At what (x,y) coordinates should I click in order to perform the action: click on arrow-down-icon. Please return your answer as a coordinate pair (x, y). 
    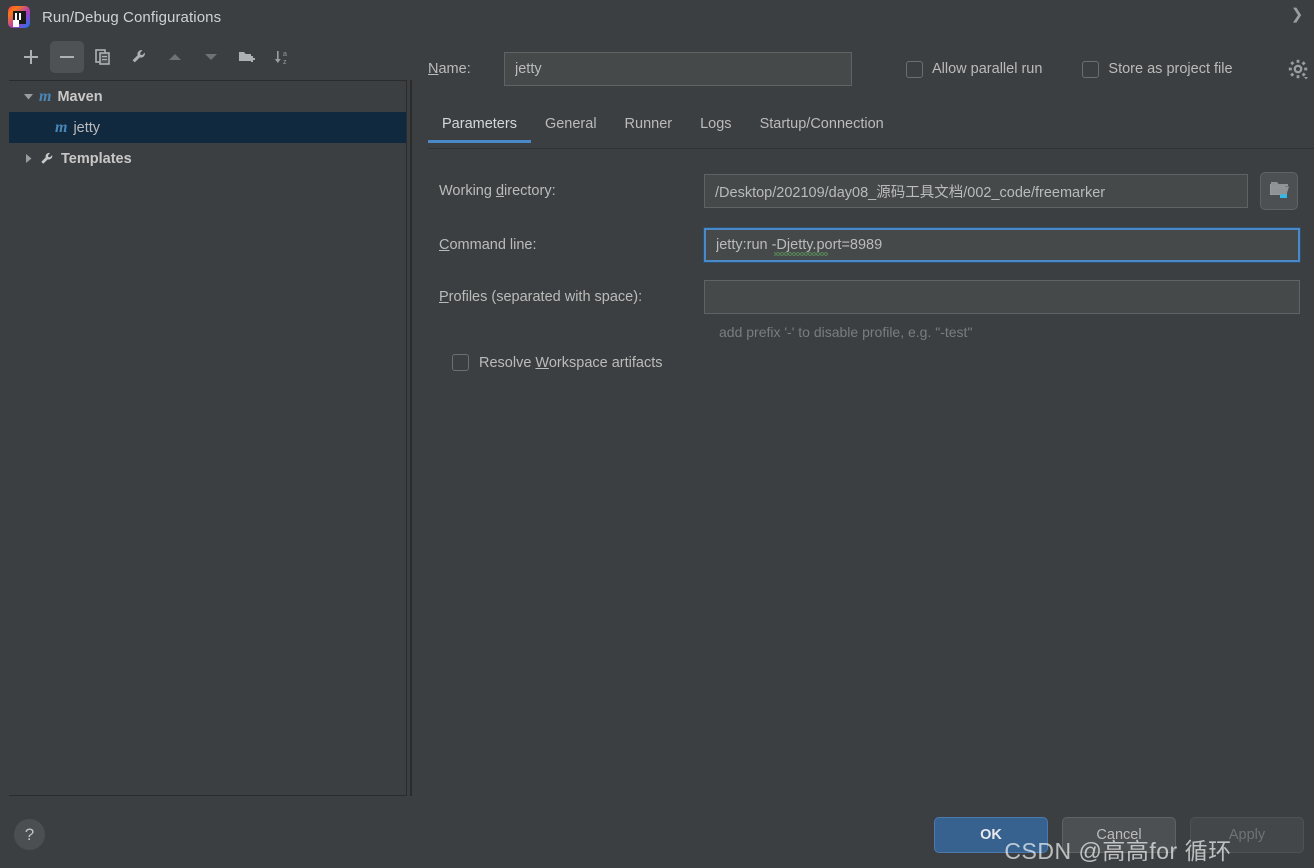
    Looking at the image, I should click on (211, 57).